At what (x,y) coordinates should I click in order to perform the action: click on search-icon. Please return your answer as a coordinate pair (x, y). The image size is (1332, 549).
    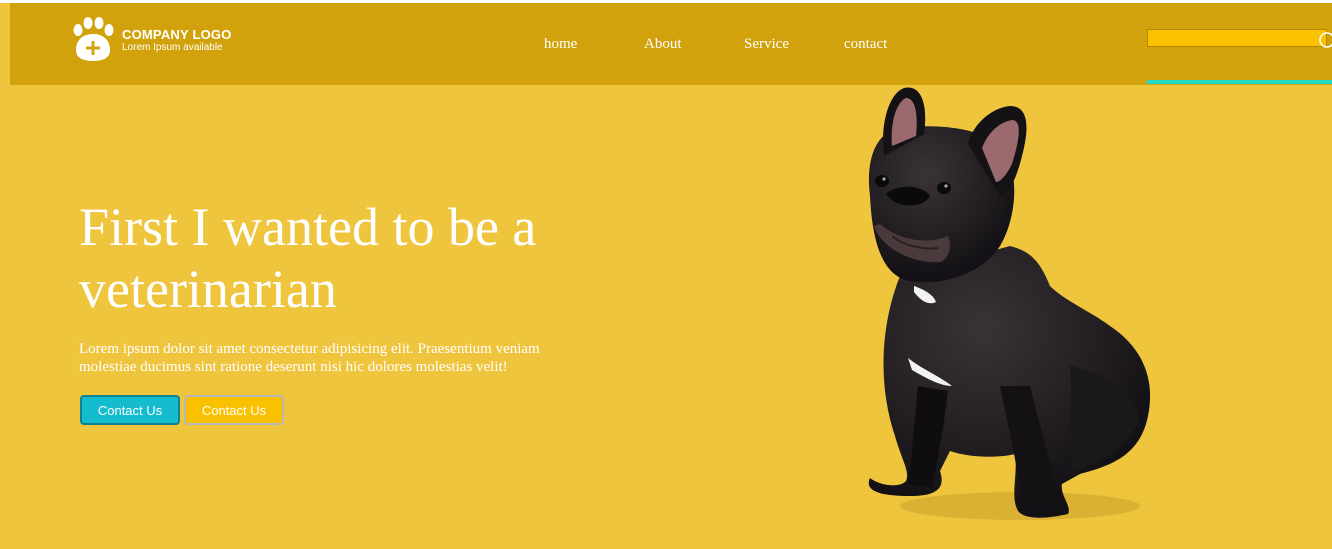
    Looking at the image, I should click on (1324, 39).